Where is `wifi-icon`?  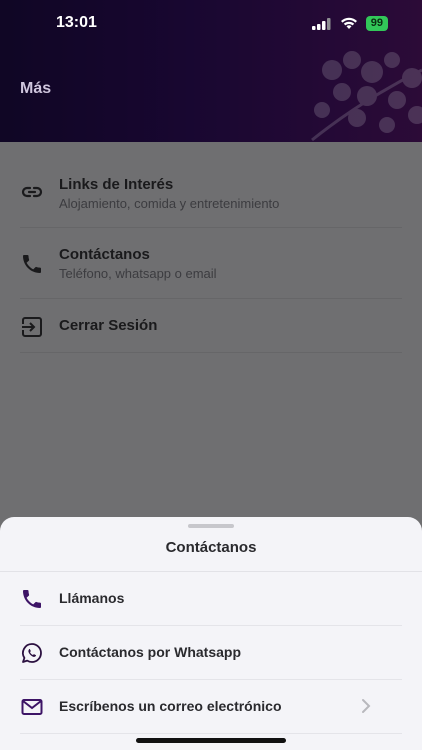 wifi-icon is located at coordinates (348, 23).